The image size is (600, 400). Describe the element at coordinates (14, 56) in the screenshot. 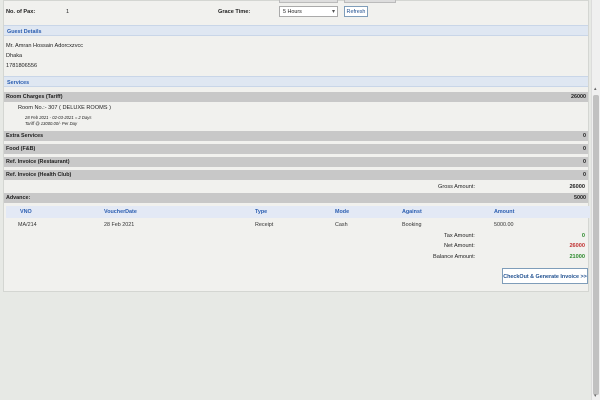

I see `guest-city: Dhaka` at that location.